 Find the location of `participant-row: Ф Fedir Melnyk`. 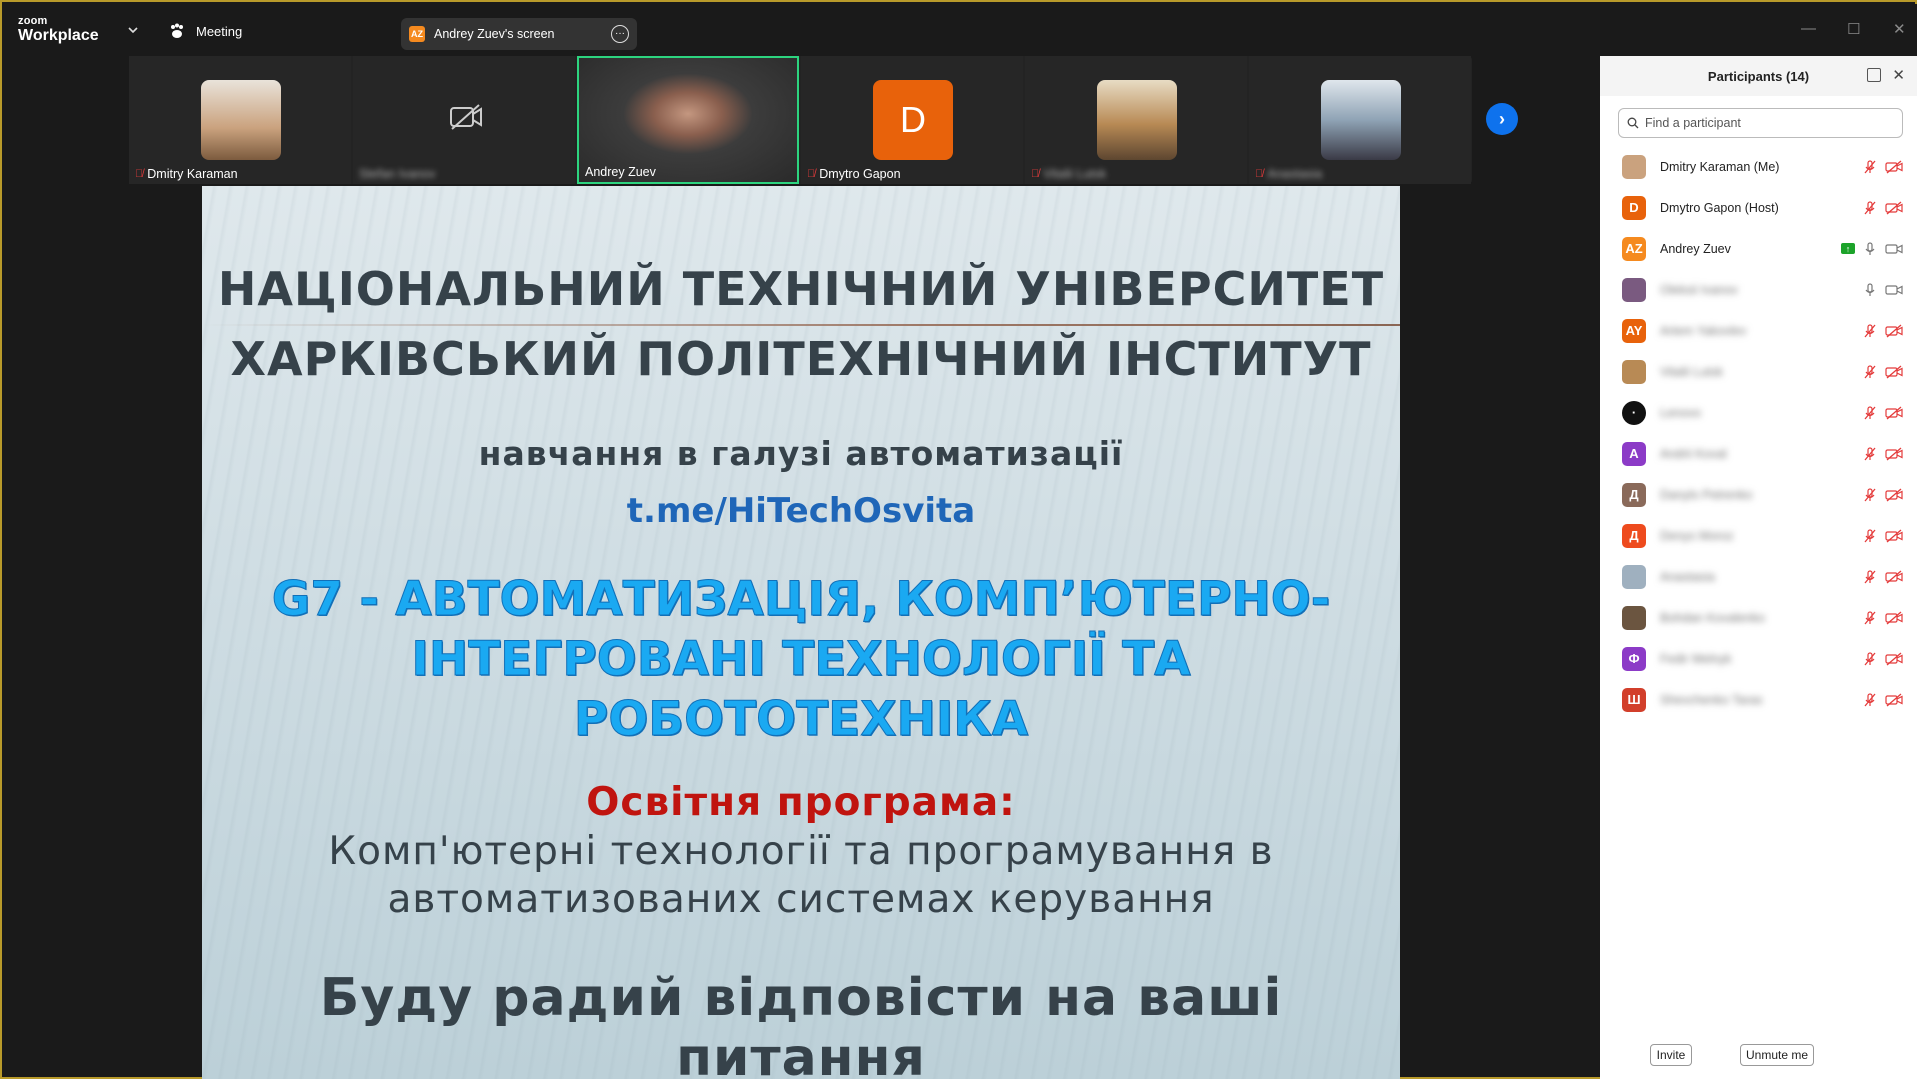

participant-row: Ф Fedir Melnyk is located at coordinates (1758, 658).